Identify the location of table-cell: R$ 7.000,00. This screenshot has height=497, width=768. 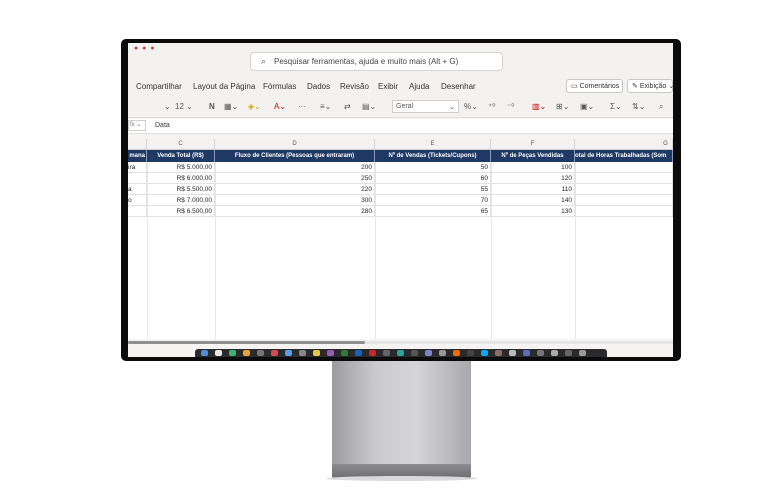
(181, 200).